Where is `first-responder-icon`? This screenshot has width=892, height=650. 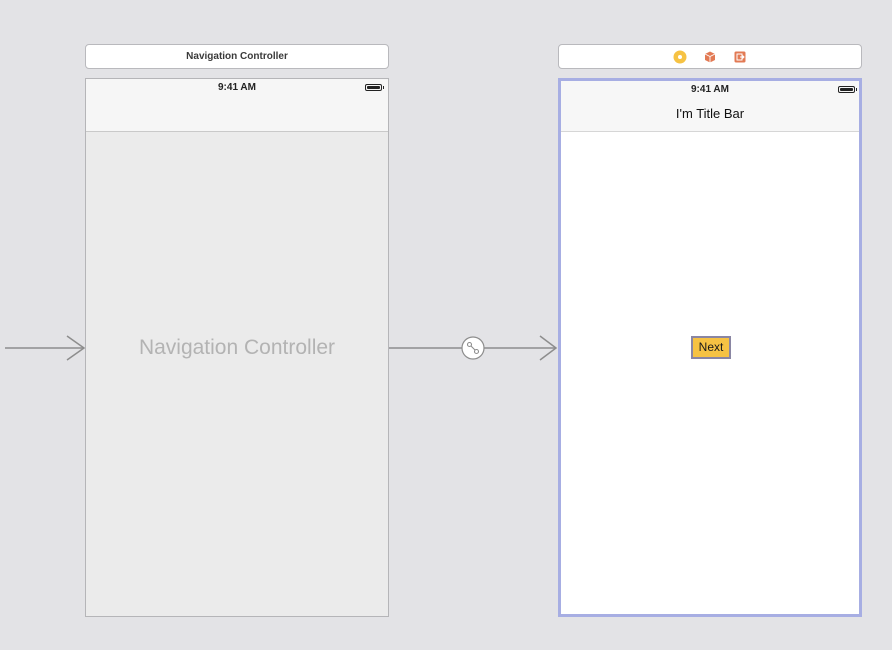 first-responder-icon is located at coordinates (710, 57).